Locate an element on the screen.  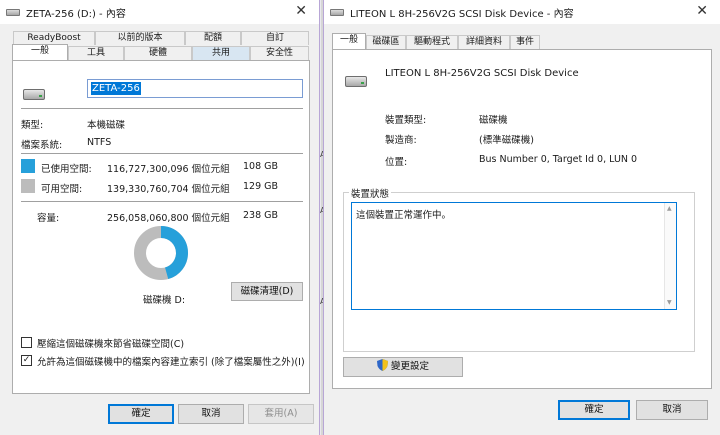
compress-checkbox is located at coordinates (26, 342).